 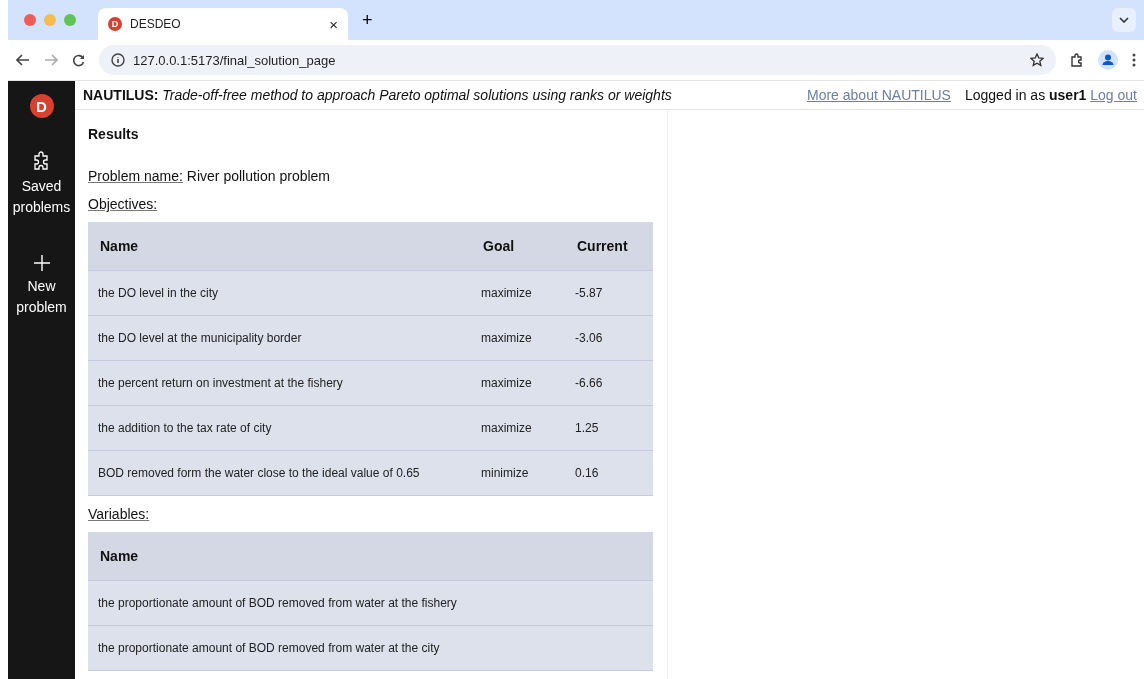 What do you see at coordinates (879, 95) in the screenshot?
I see `more-info-link: More about NAUTILUS` at bounding box center [879, 95].